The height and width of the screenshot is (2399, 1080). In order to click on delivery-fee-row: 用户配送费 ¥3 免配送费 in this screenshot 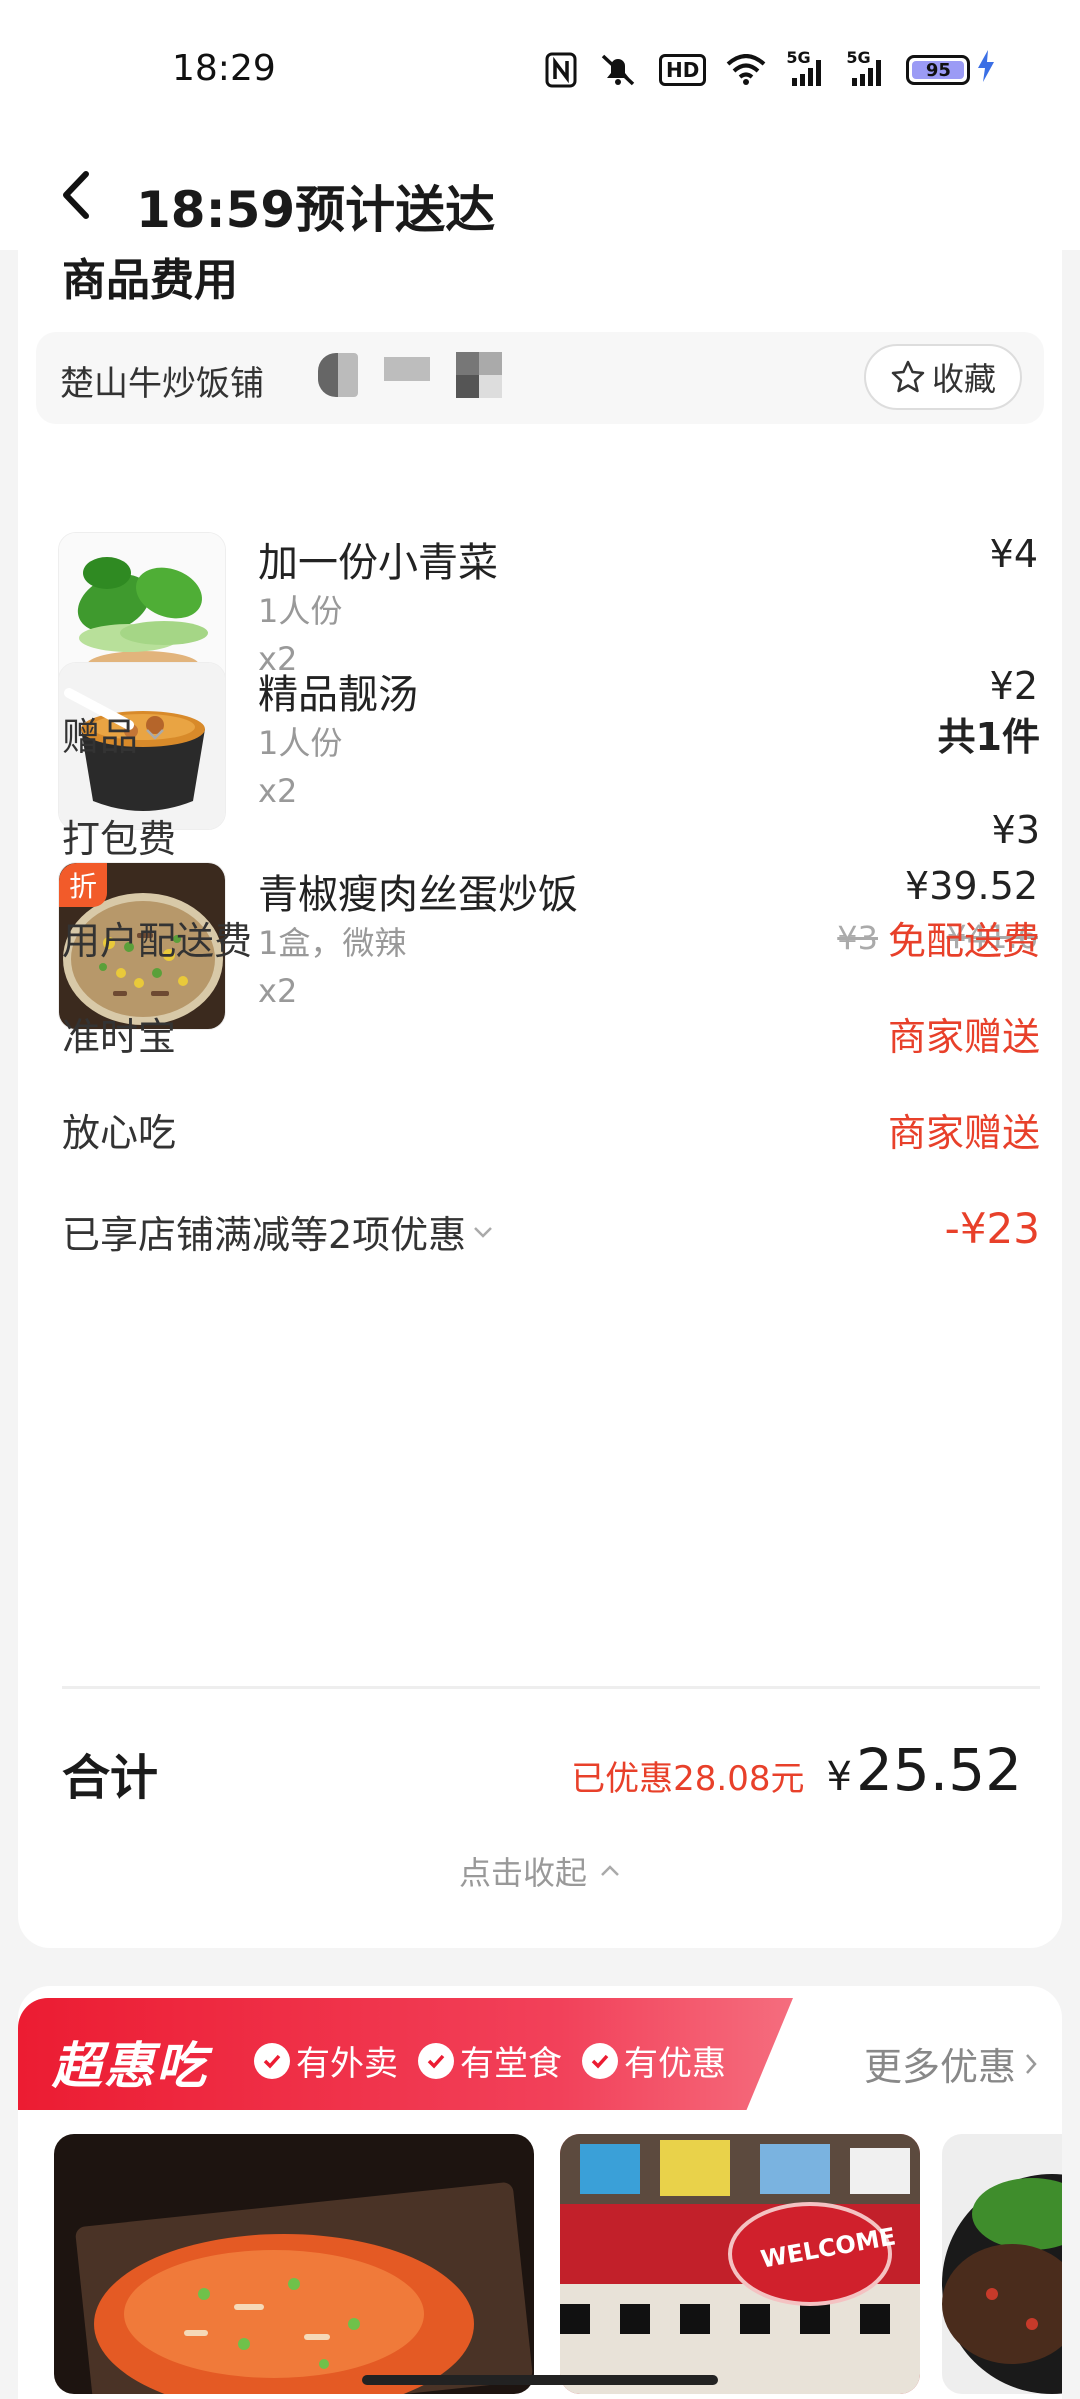, I will do `click(551, 940)`.